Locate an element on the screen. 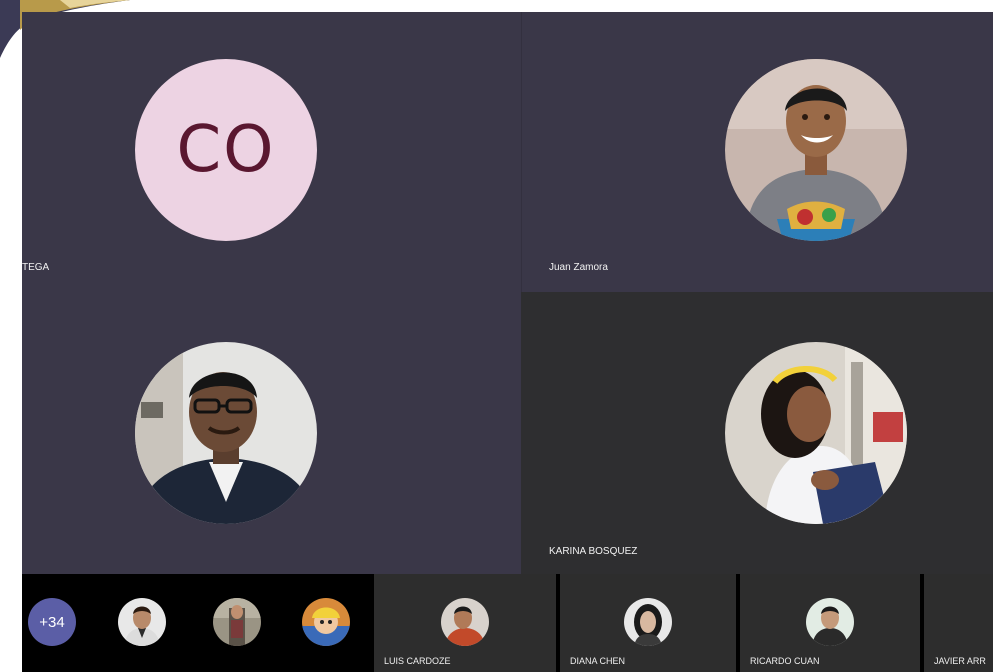  participant-cell-diana: DIANA CHEN is located at coordinates (648, 623).